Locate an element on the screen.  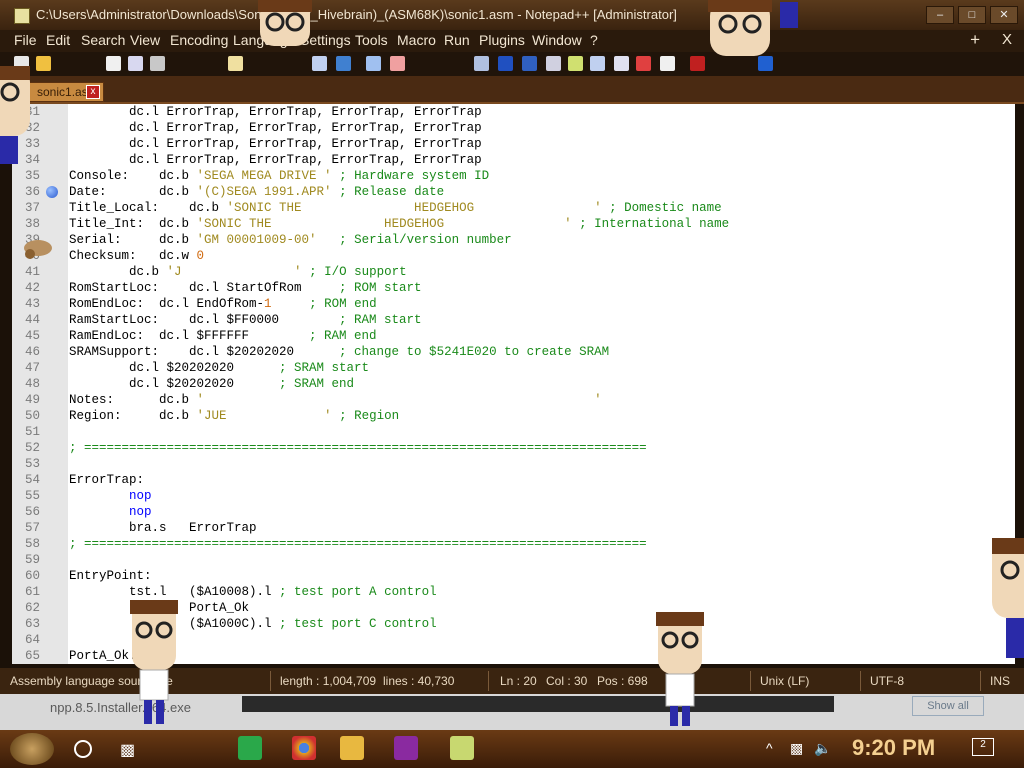
status-eol: Unix (LF) is located at coordinates (784, 681).